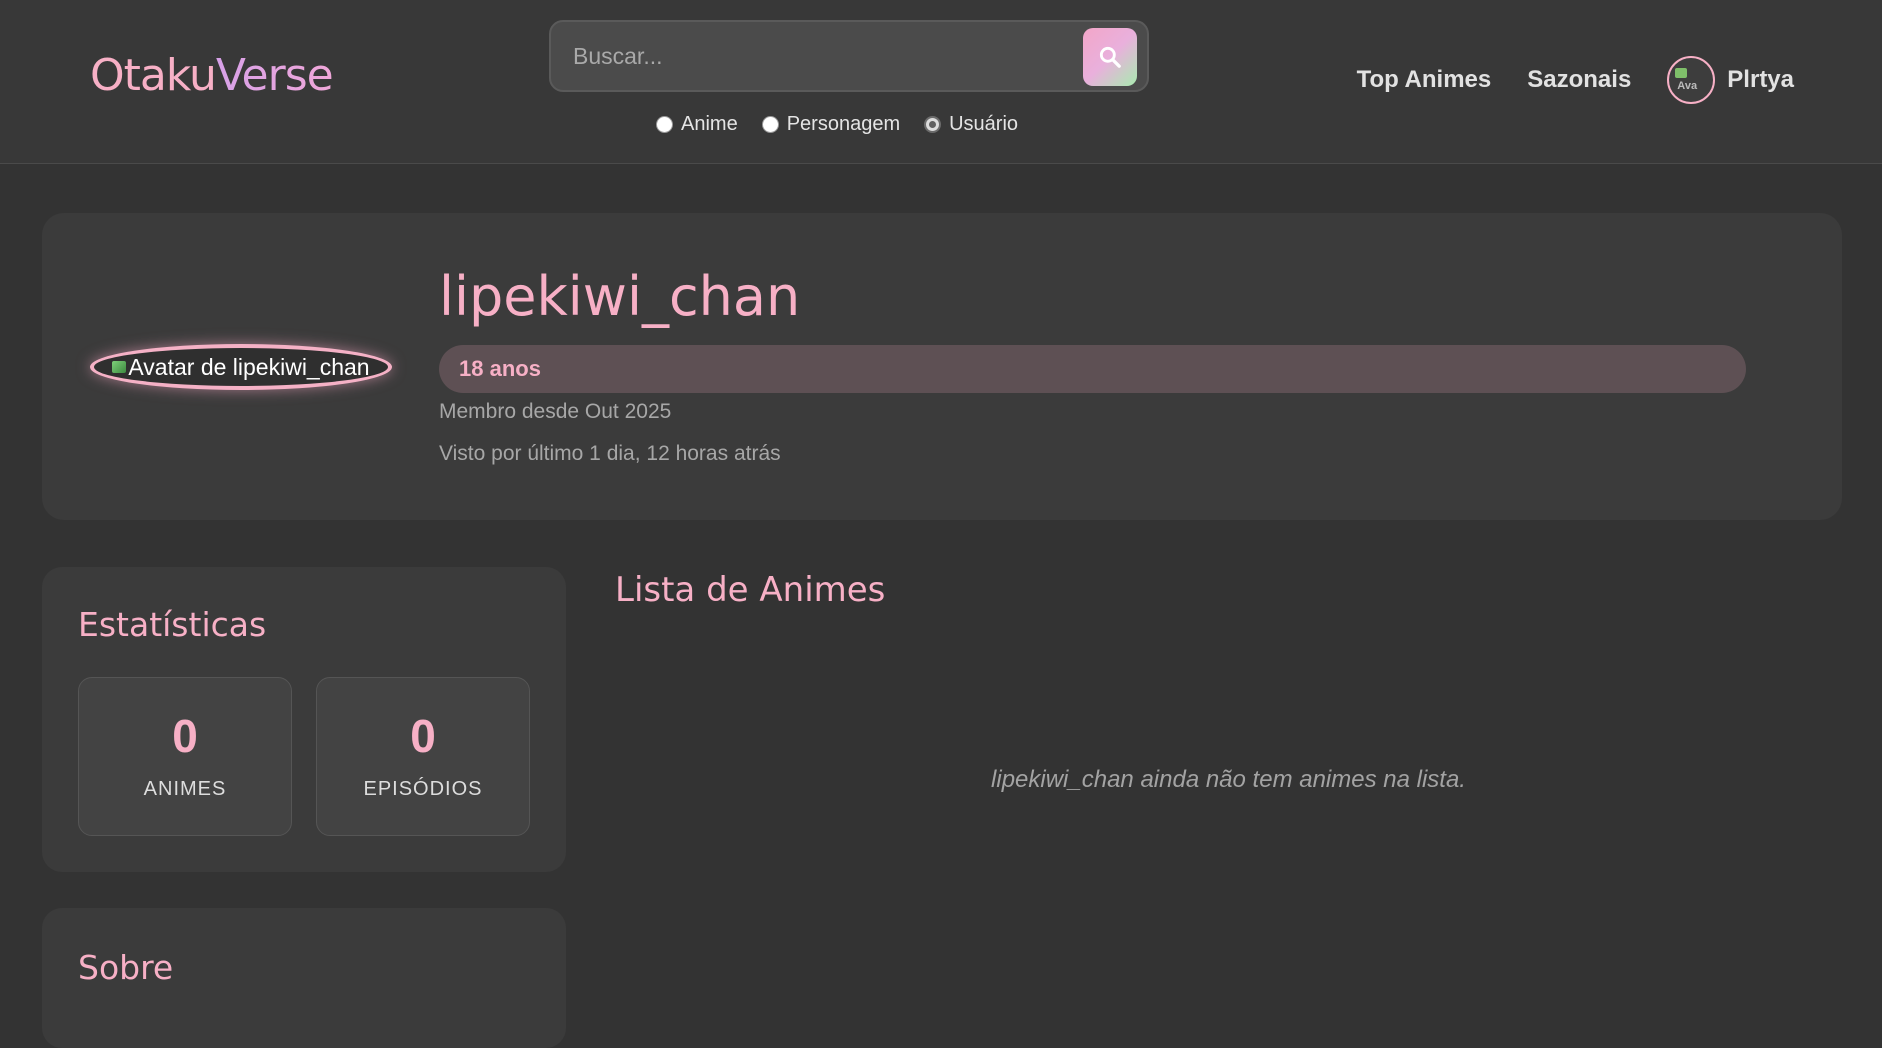  I want to click on profile-avatar-alt: Avatar de lipekiwi_chan, so click(249, 366).